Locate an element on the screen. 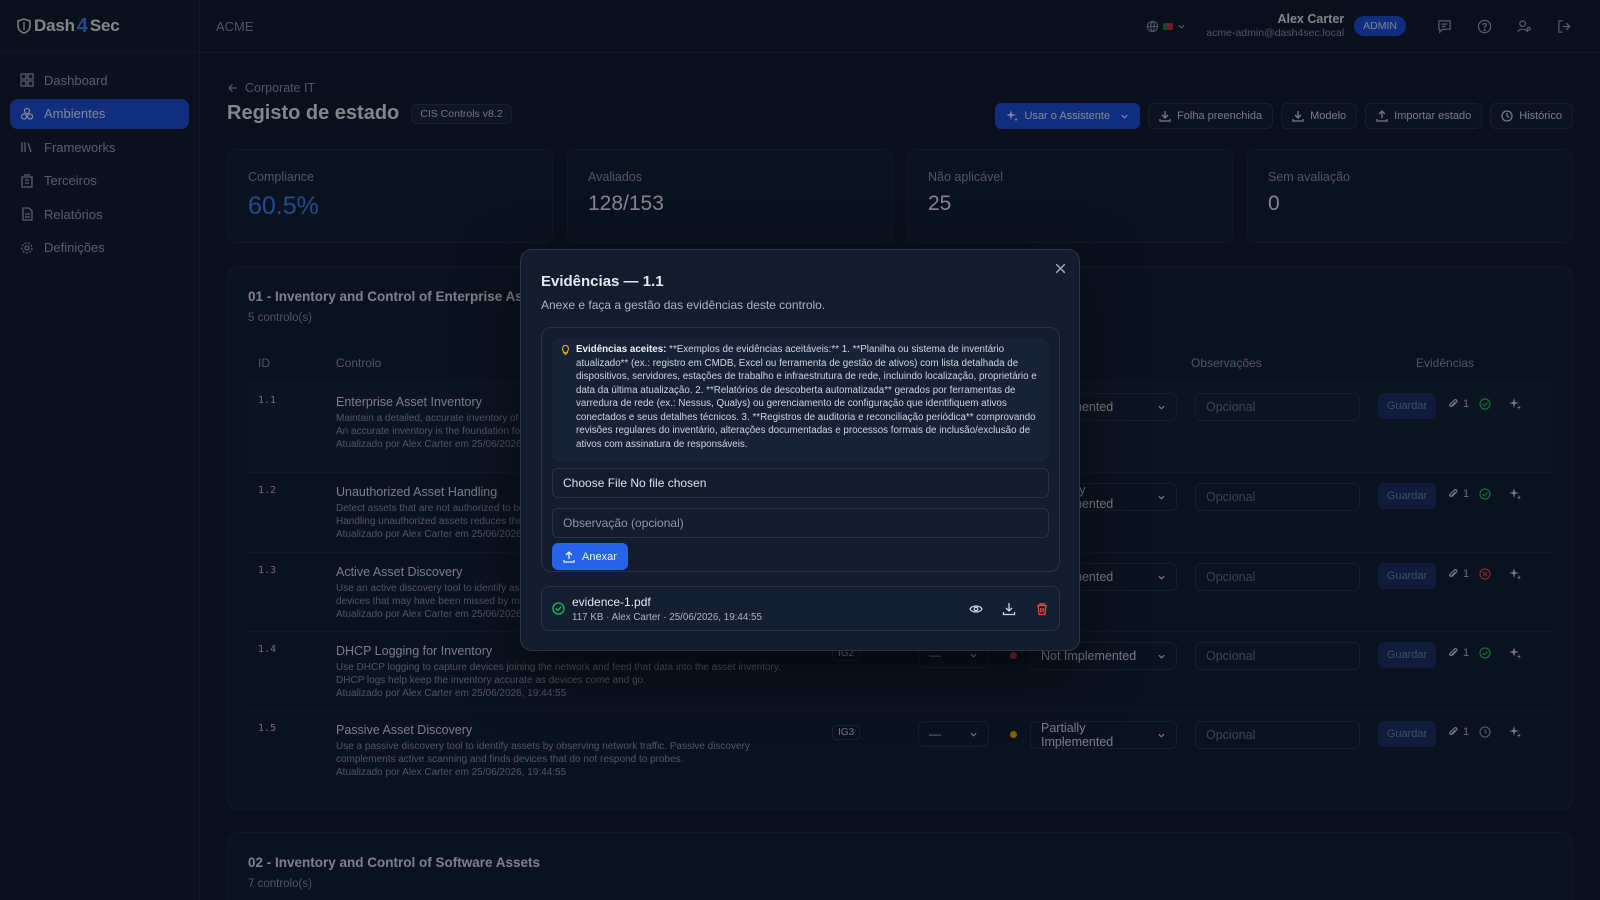 This screenshot has height=900, width=1600. attach-button: Anexar is located at coordinates (590, 556).